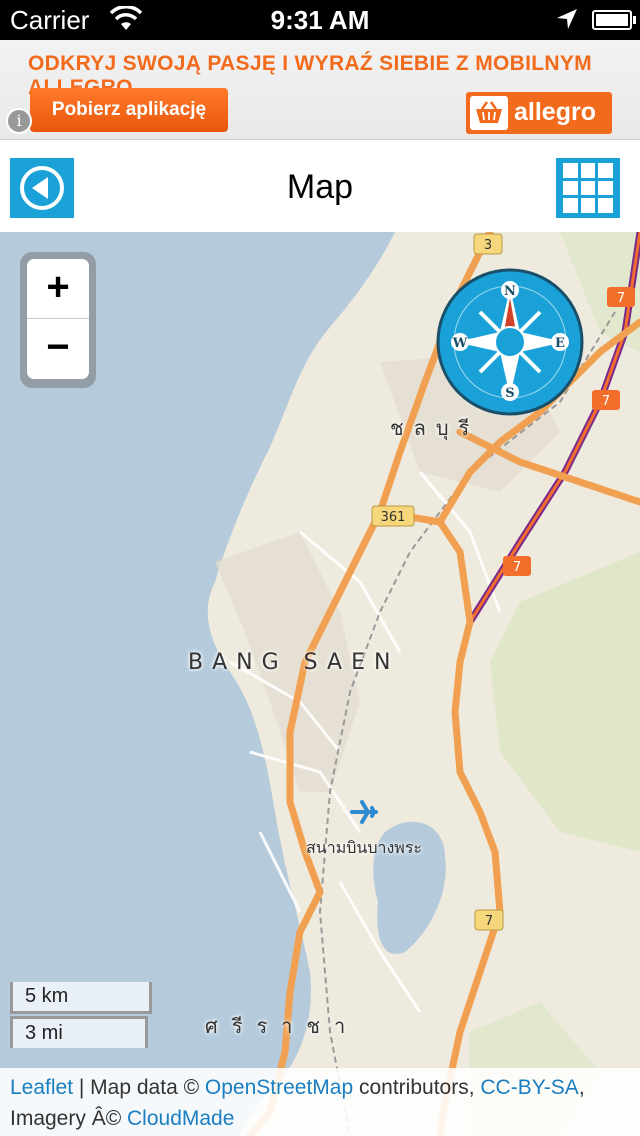  I want to click on road-shield-7d: 7, so click(489, 921).